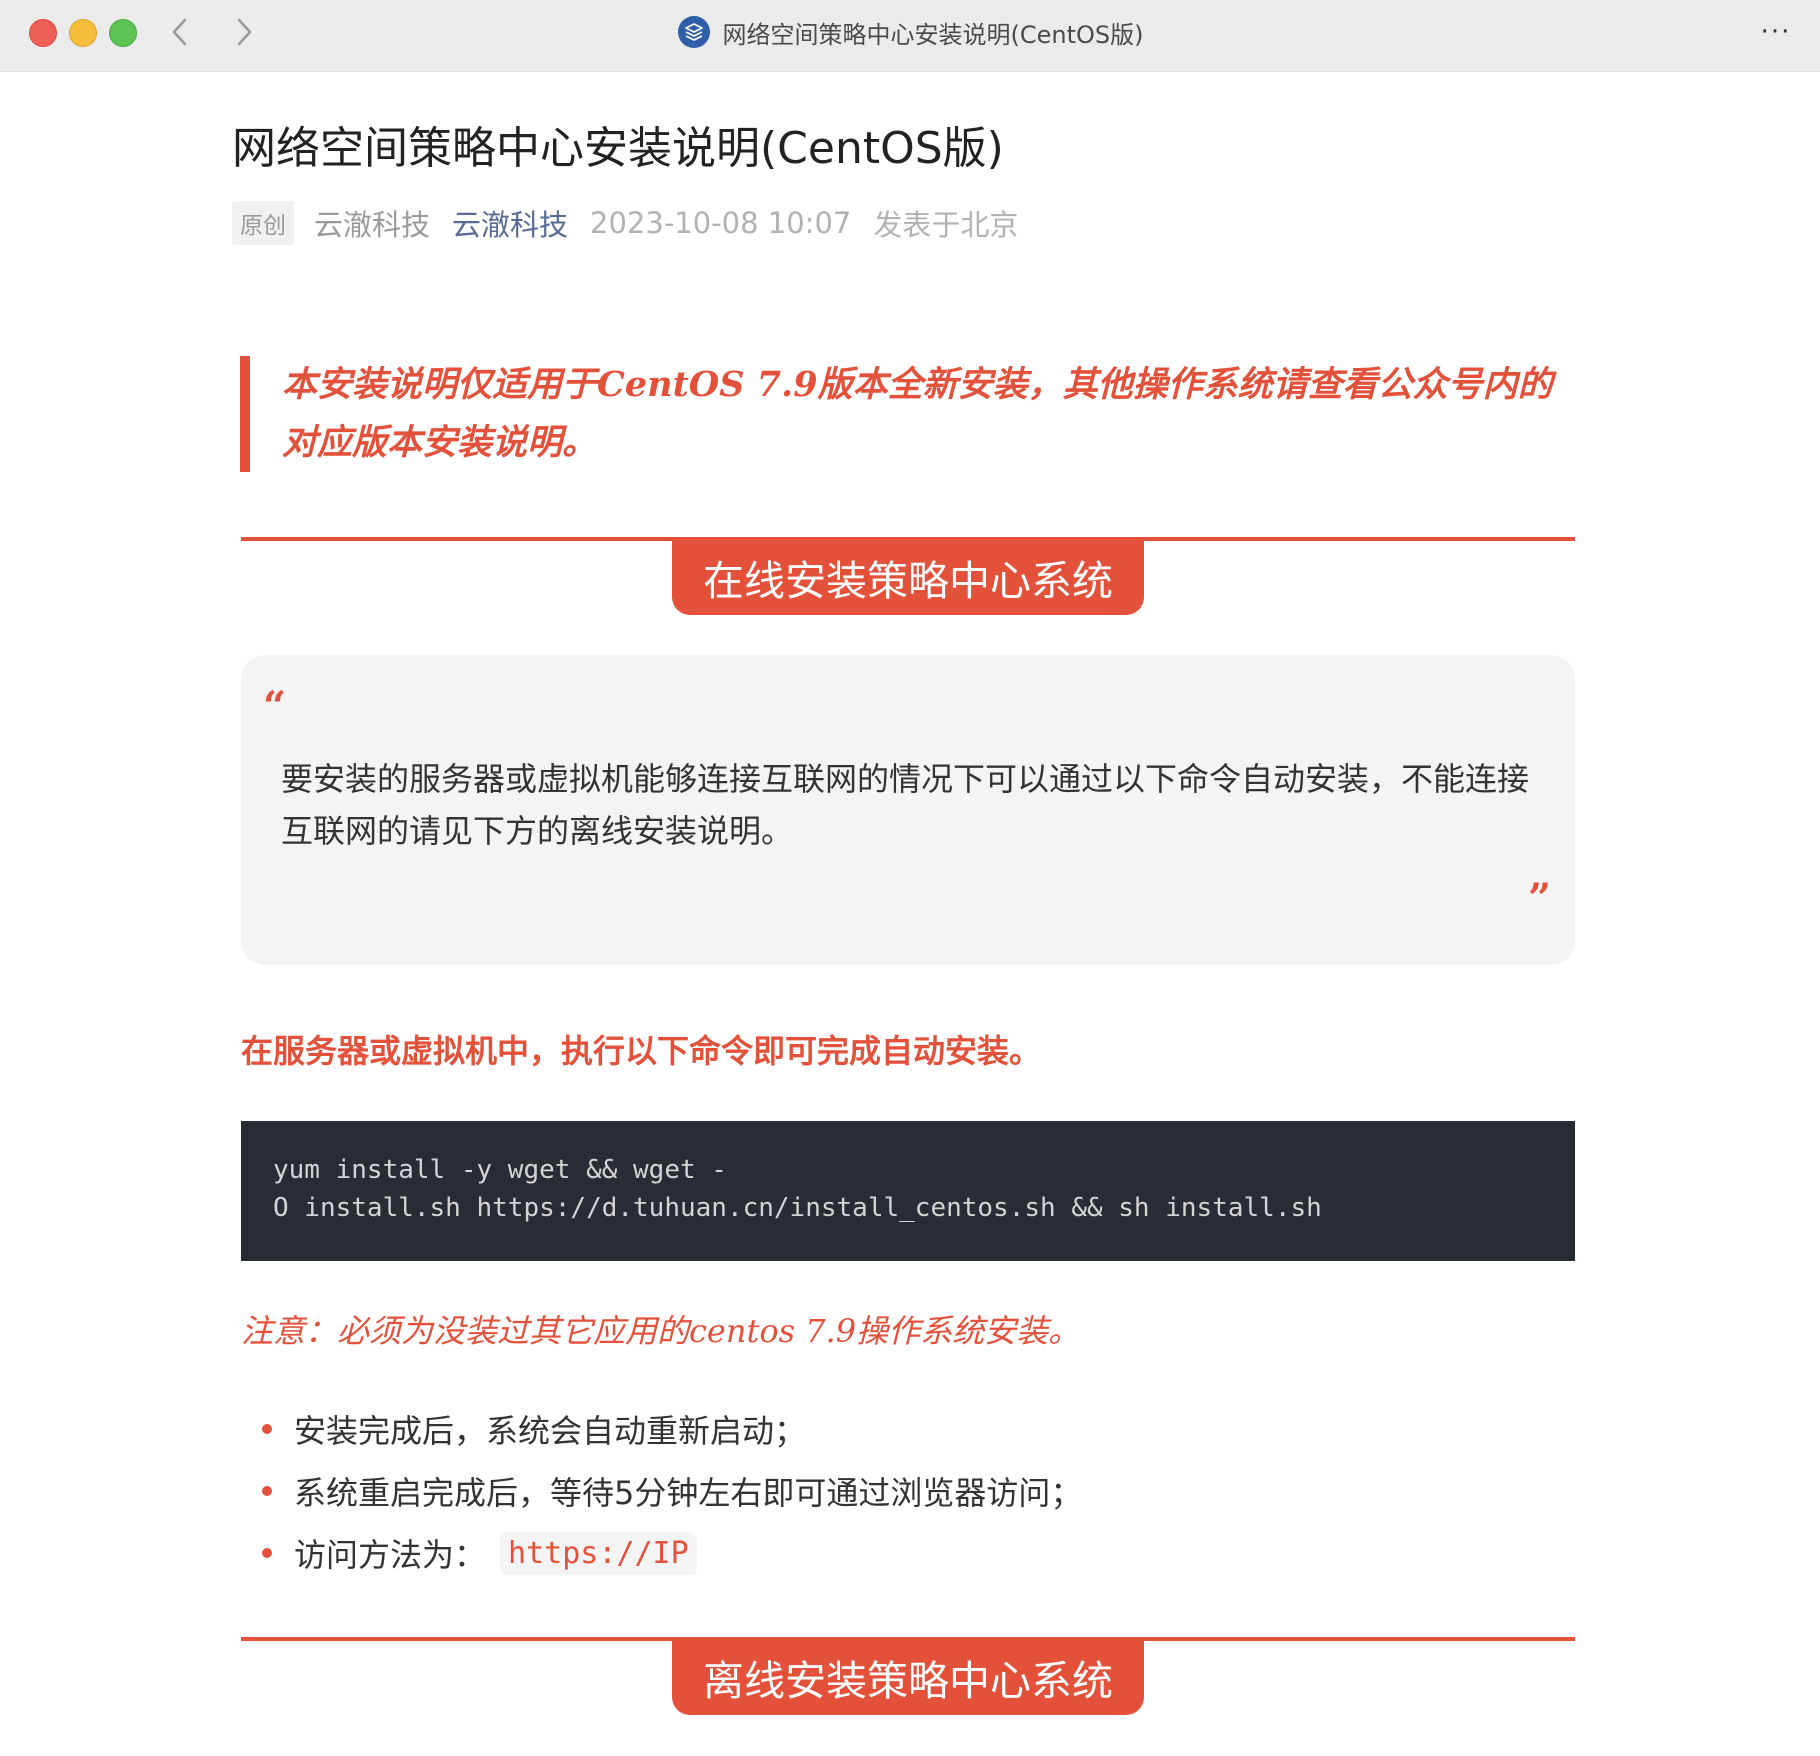  Describe the element at coordinates (641, 1051) in the screenshot. I see `install-instruction: 在服务器或虚拟机中，执行以下命令即可完成自动安装。` at that location.